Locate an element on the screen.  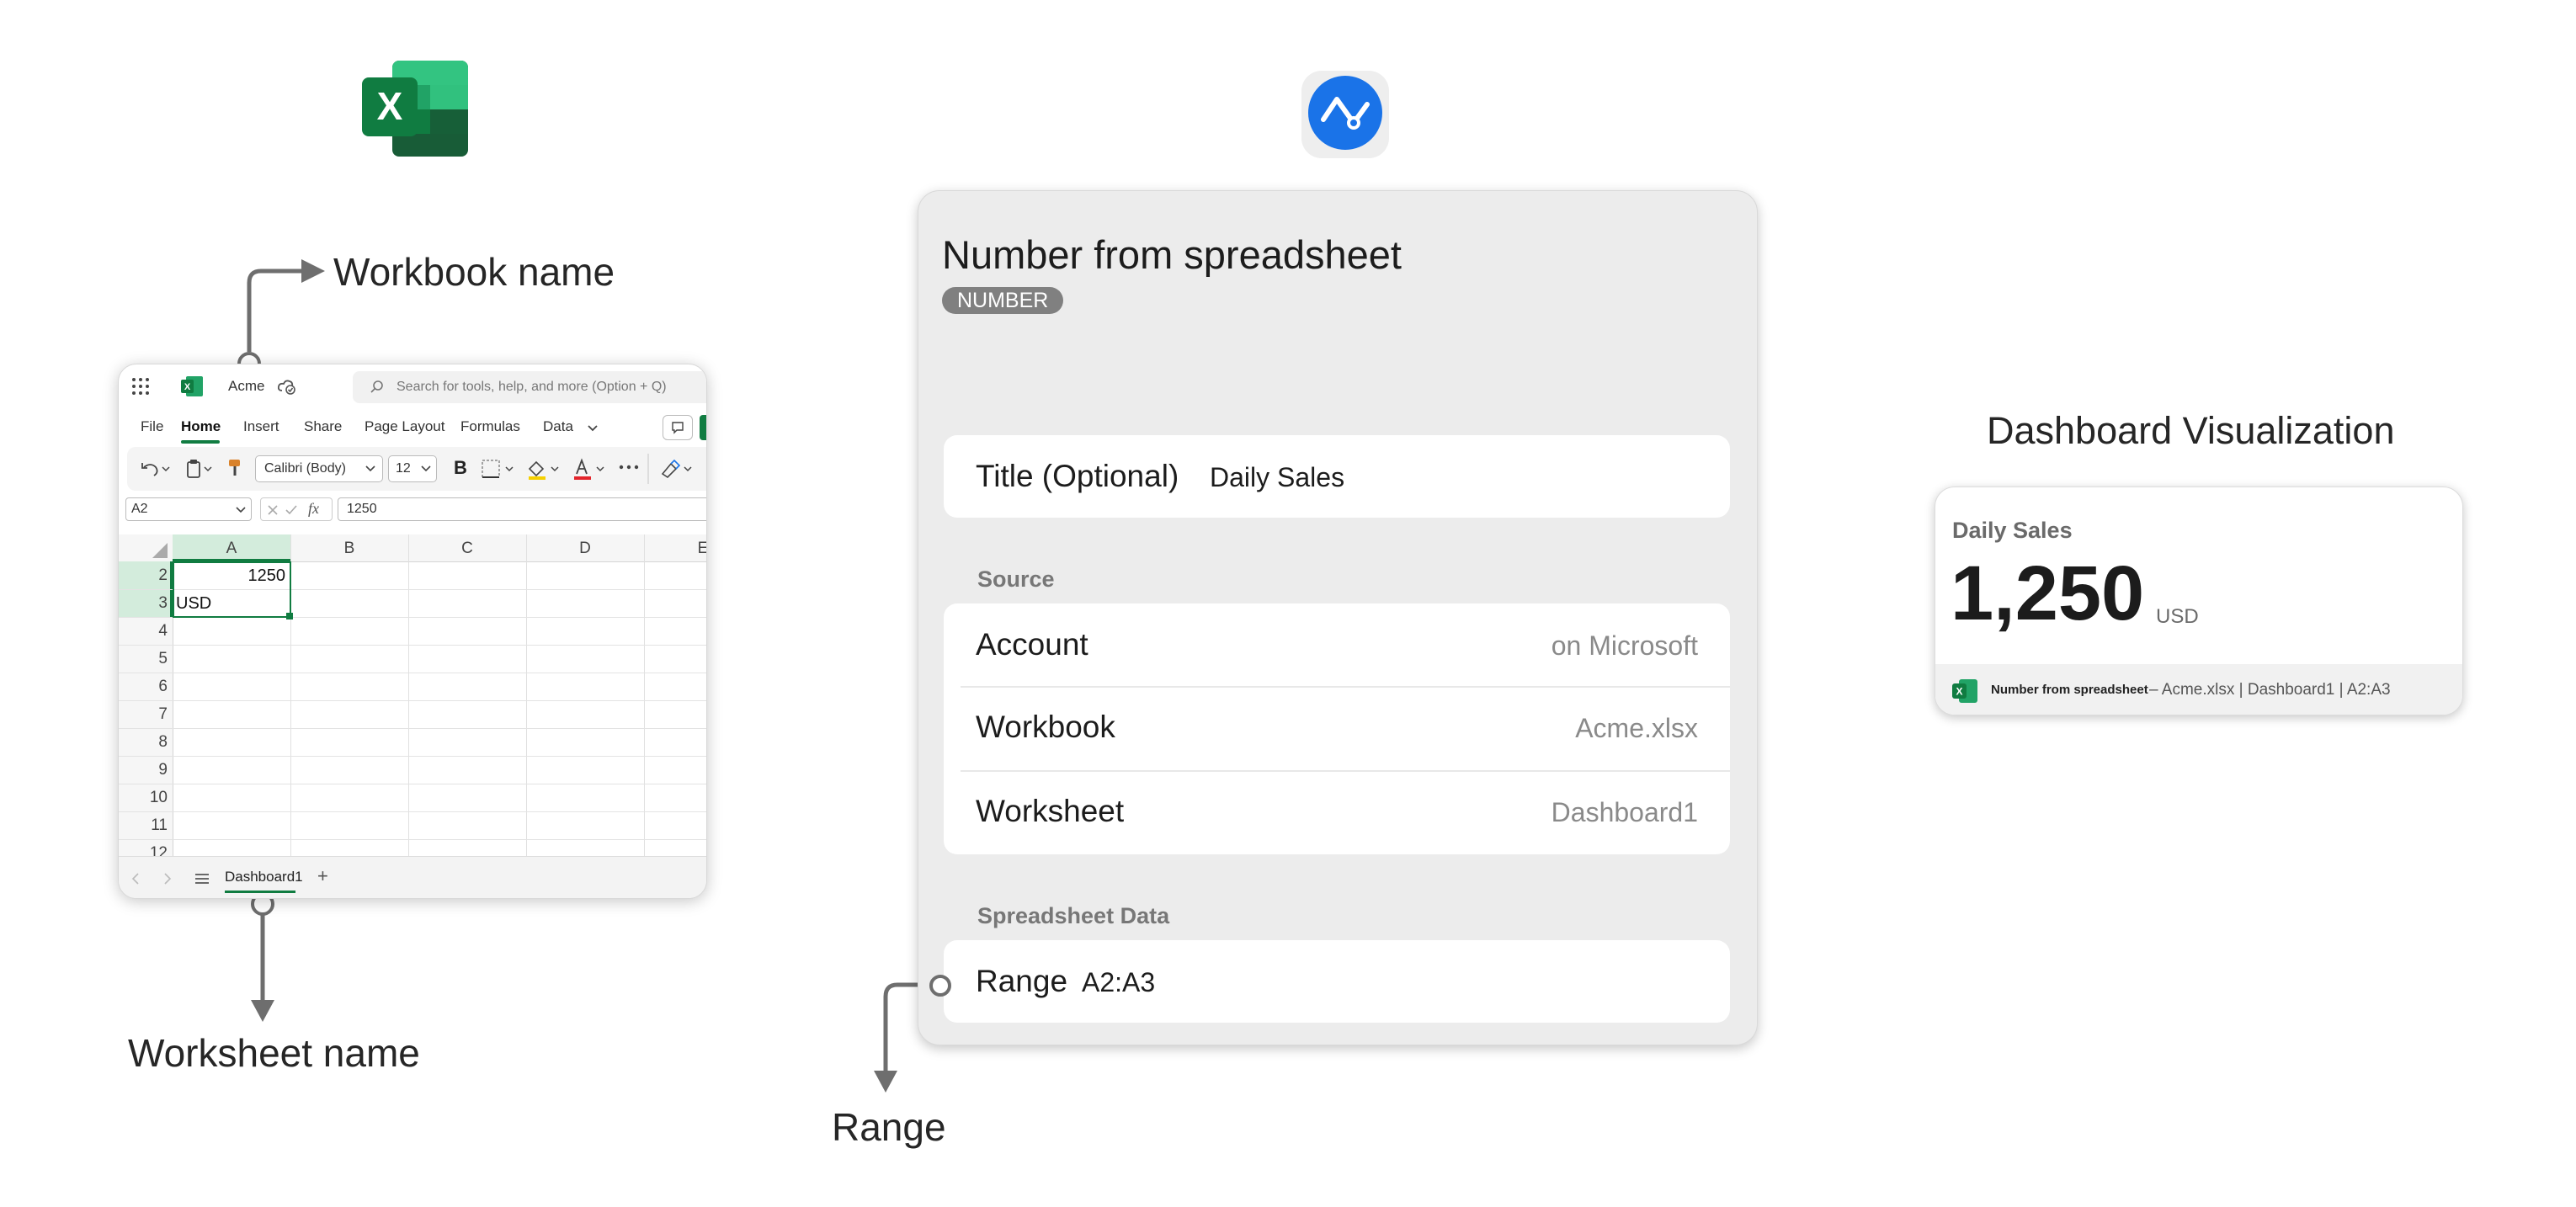
row-header-11: 11 is located at coordinates (146, 825).